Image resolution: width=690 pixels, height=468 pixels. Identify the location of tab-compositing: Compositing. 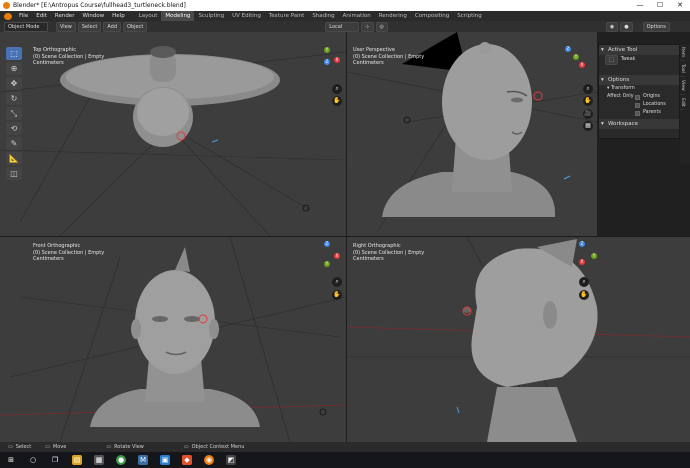
(432, 16).